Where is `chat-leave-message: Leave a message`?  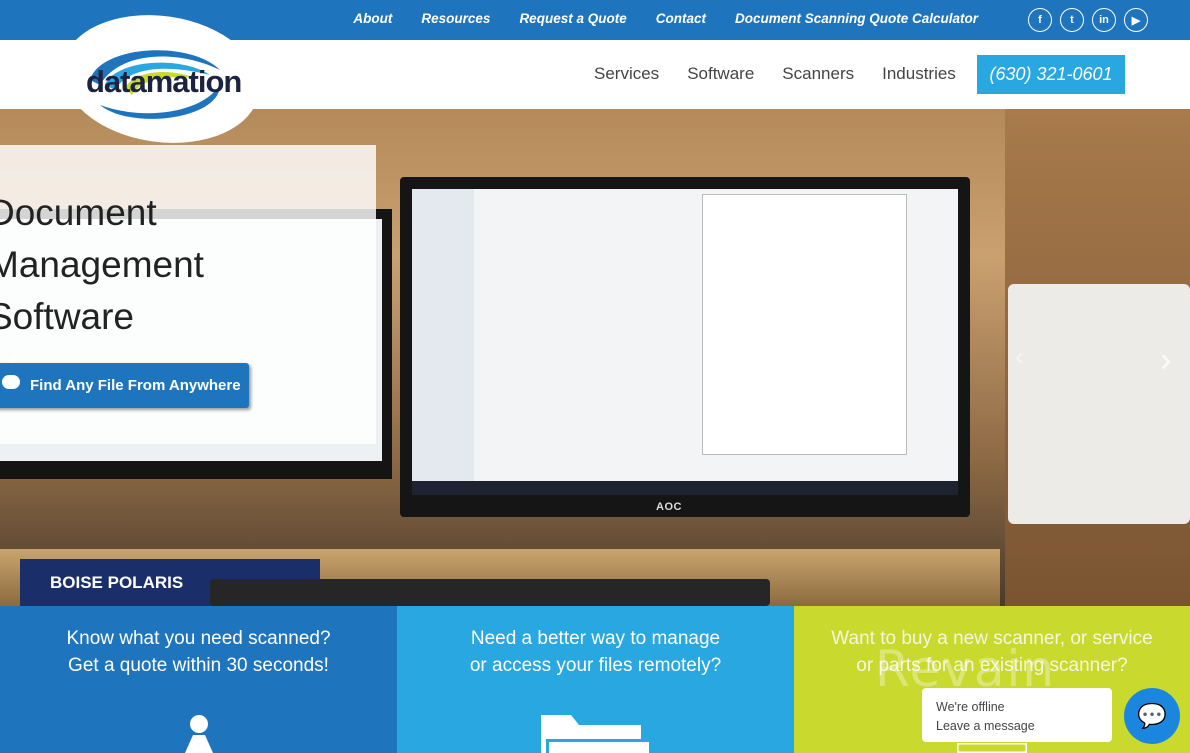 chat-leave-message: Leave a message is located at coordinates (985, 726).